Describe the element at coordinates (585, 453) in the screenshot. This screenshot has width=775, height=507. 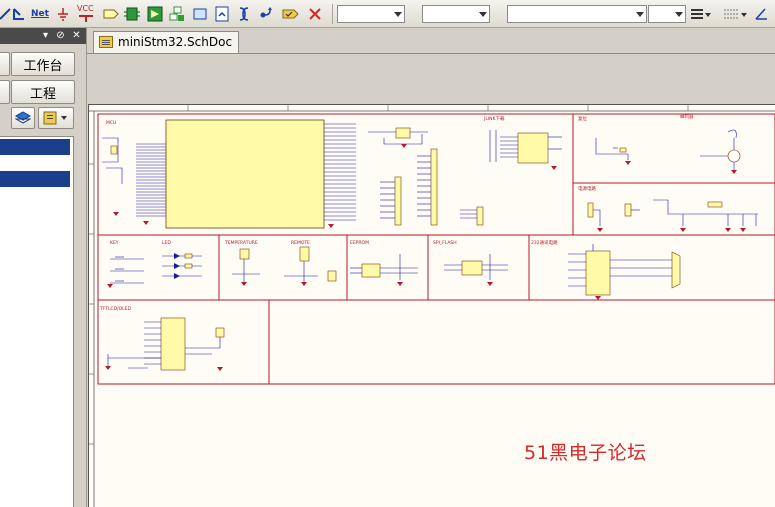
I see `forum-watermark: 51黑电子论坛` at that location.